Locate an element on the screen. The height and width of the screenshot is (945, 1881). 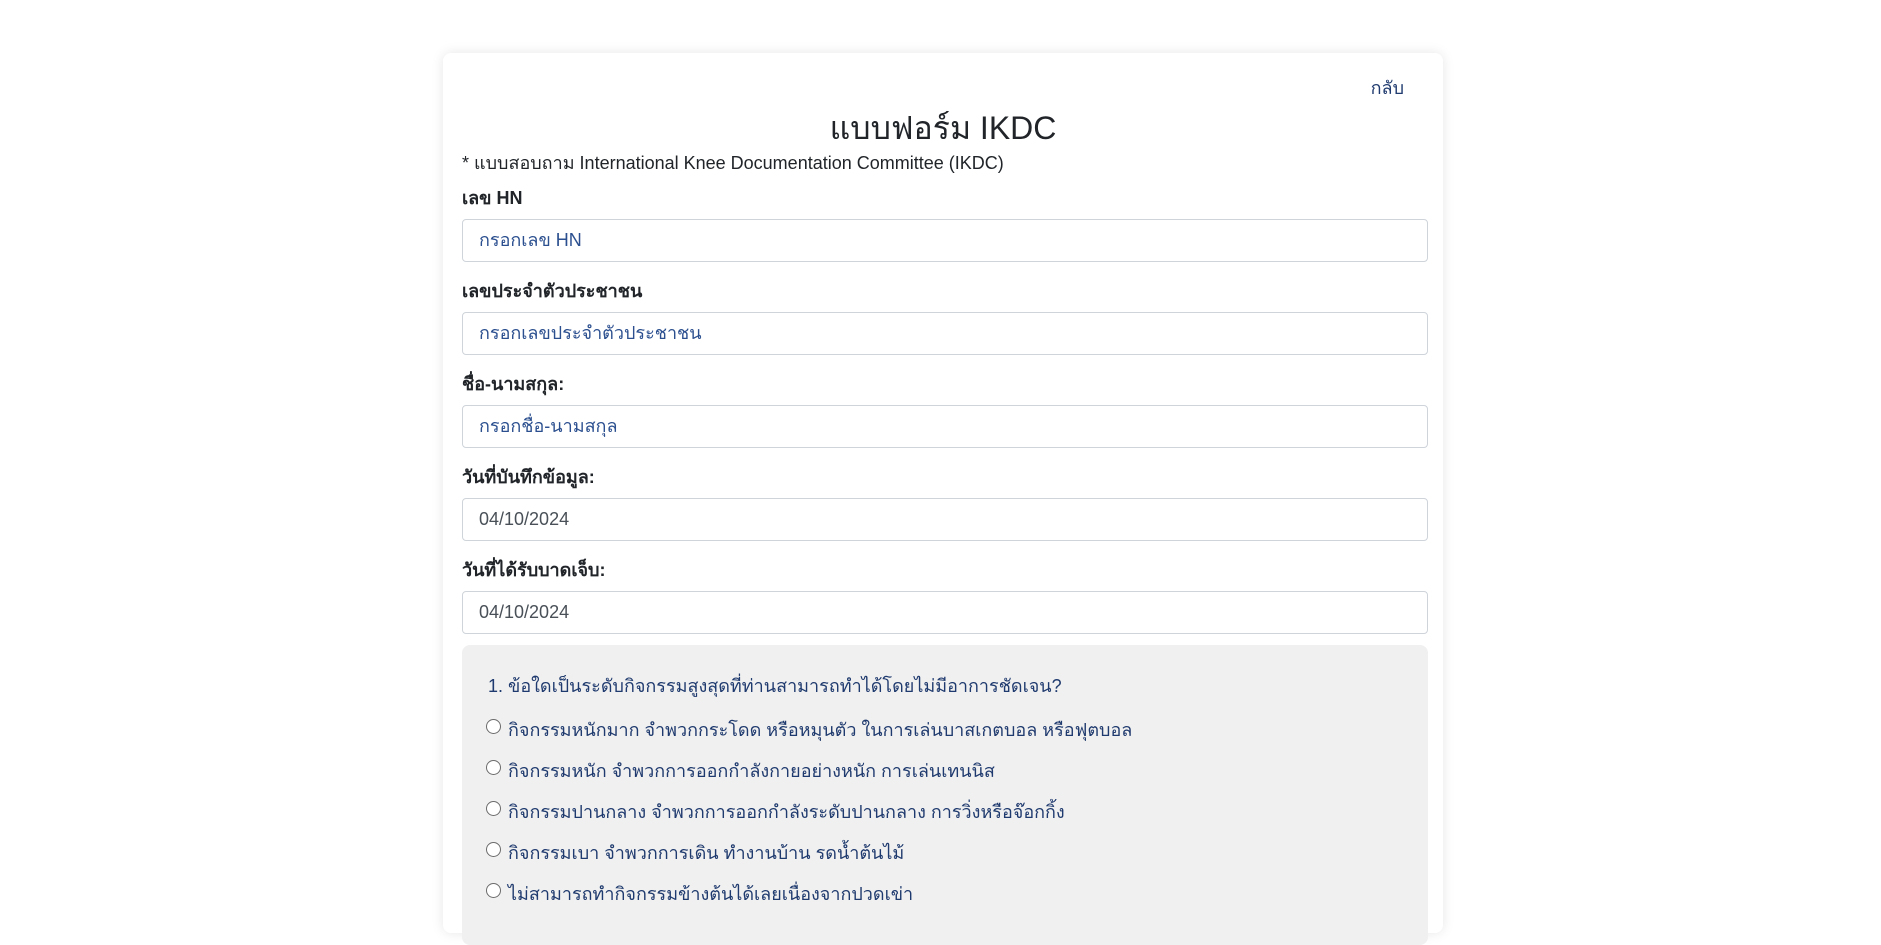
injury-date-label: วันที่ได้รับบาดเจ็บ: is located at coordinates (534, 570).